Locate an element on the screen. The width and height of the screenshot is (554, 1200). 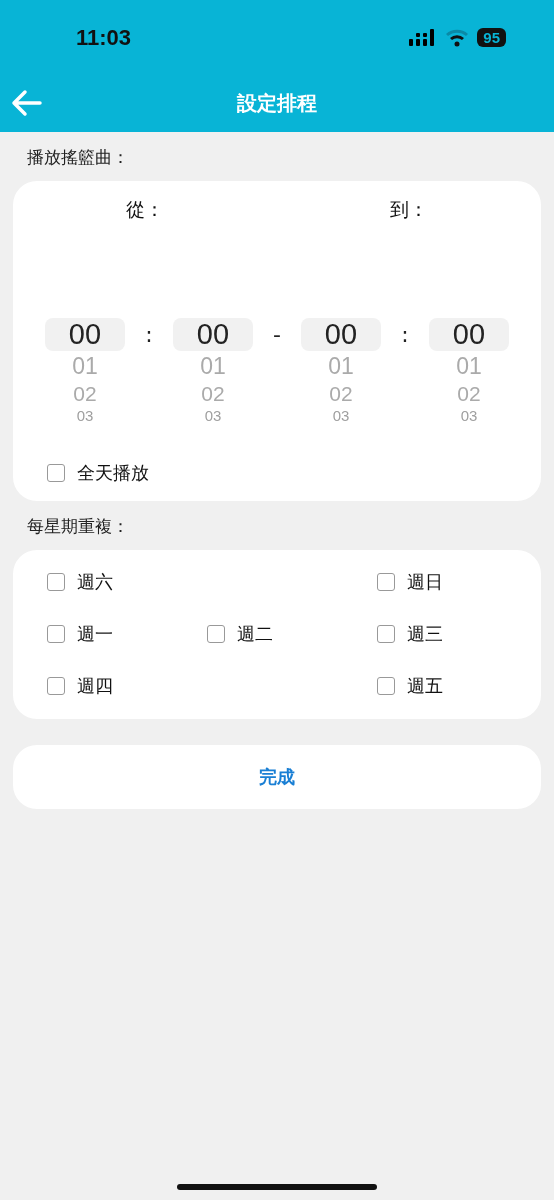
page-title: 設定排程 is located at coordinates (277, 103).